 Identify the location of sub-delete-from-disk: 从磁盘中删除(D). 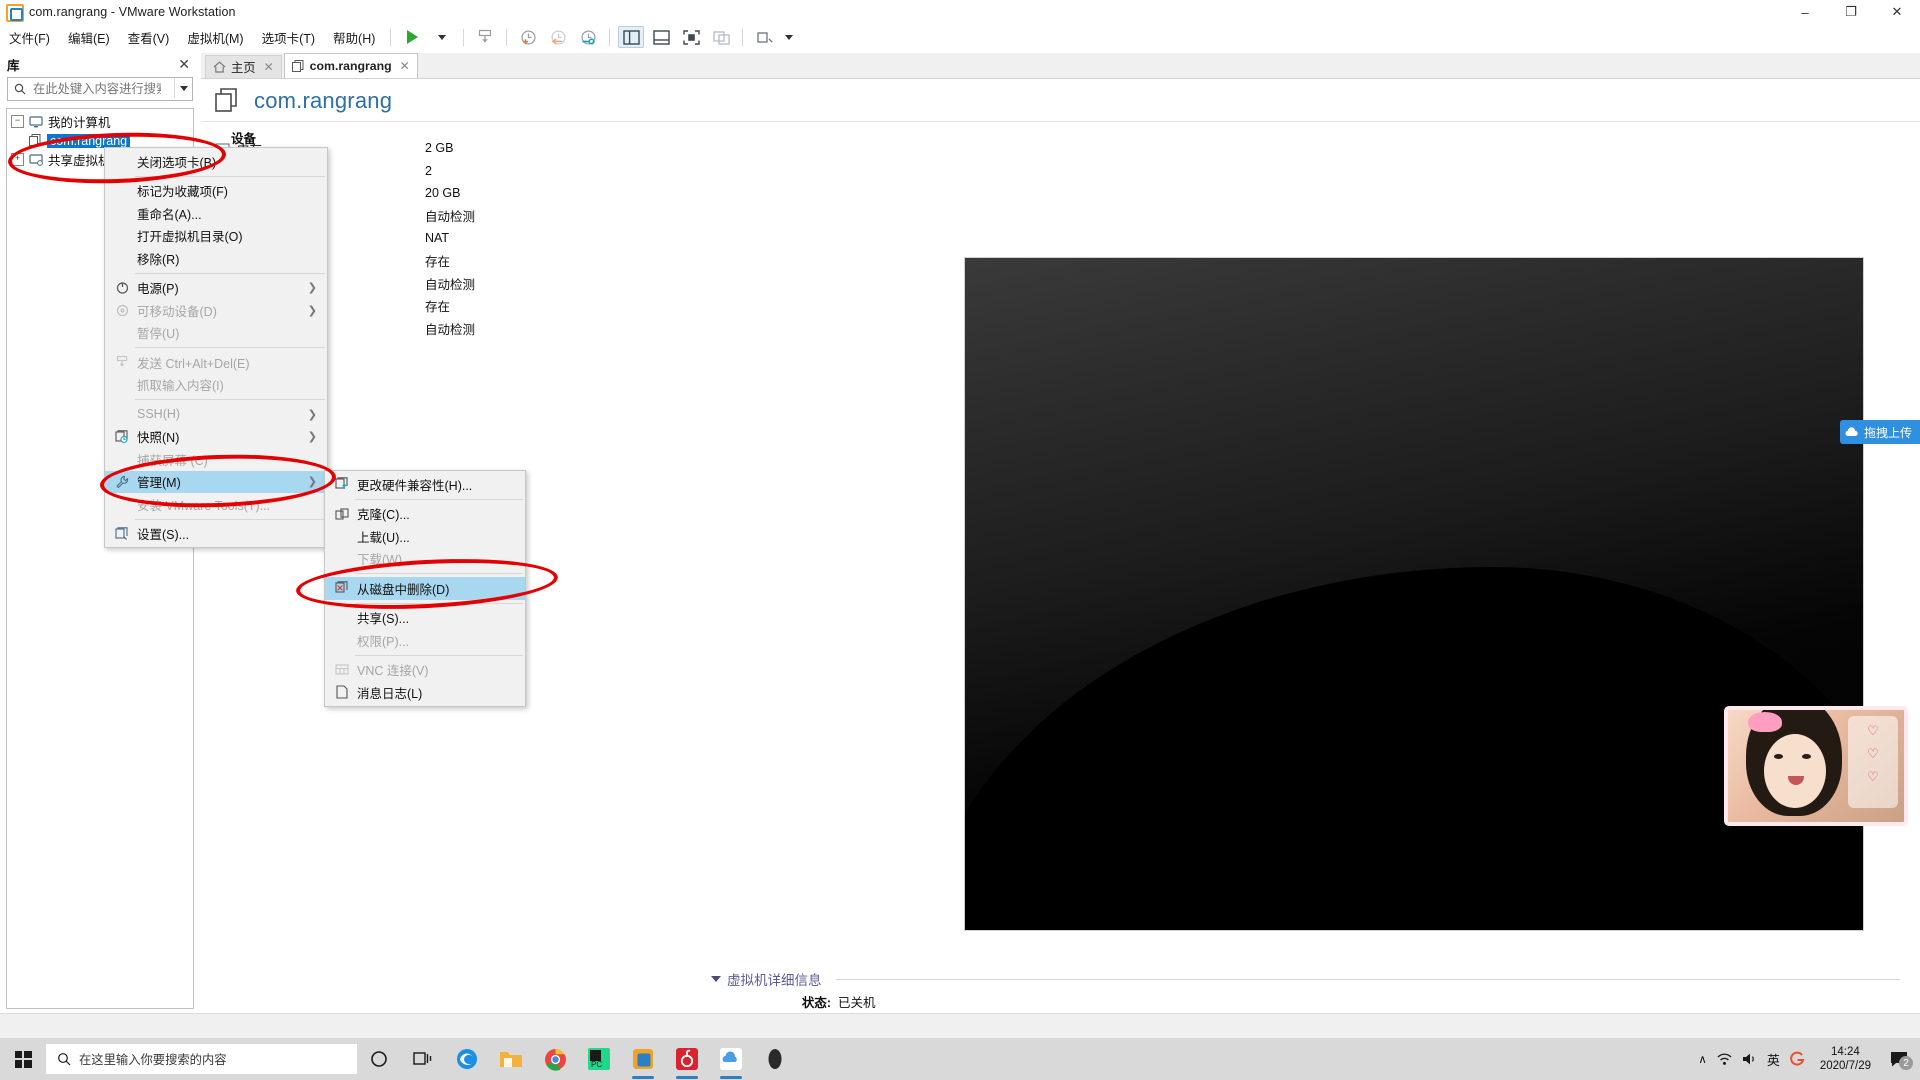
(425, 588).